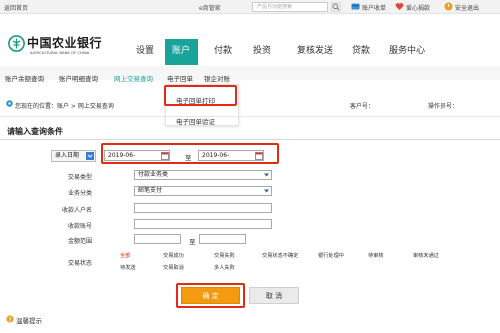  Describe the element at coordinates (280, 255) in the screenshot. I see `status-option-uncertain: 交易状态不确定` at that location.